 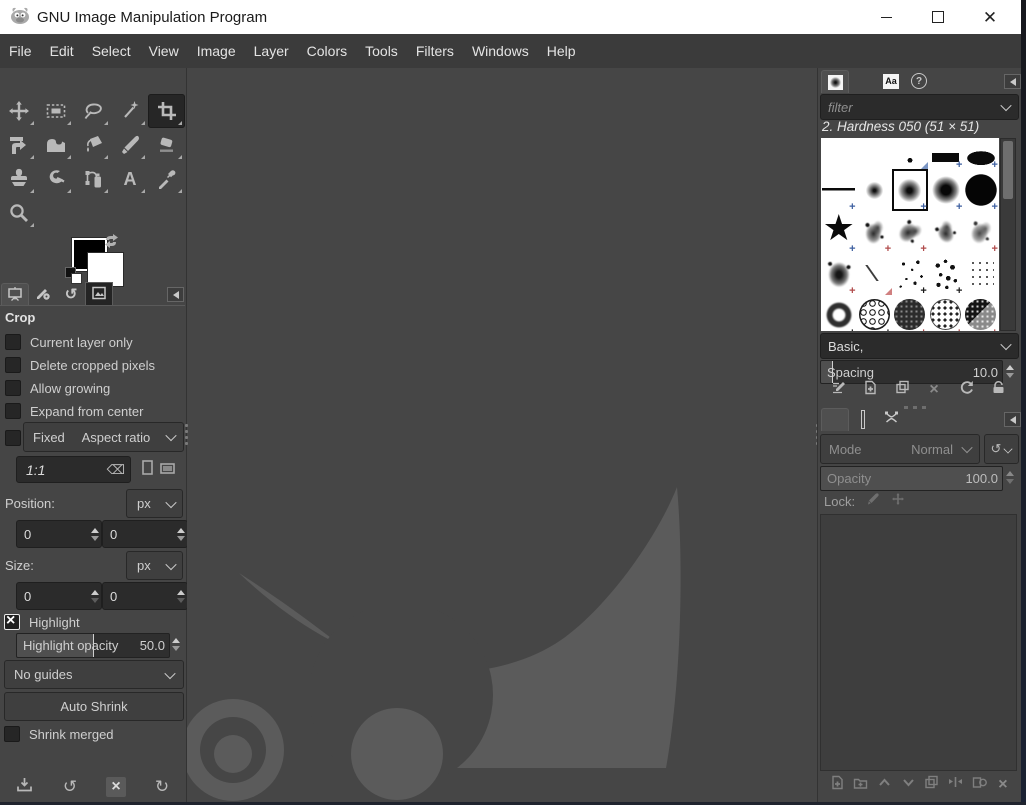 I want to click on tab-channels, so click(x=863, y=419).